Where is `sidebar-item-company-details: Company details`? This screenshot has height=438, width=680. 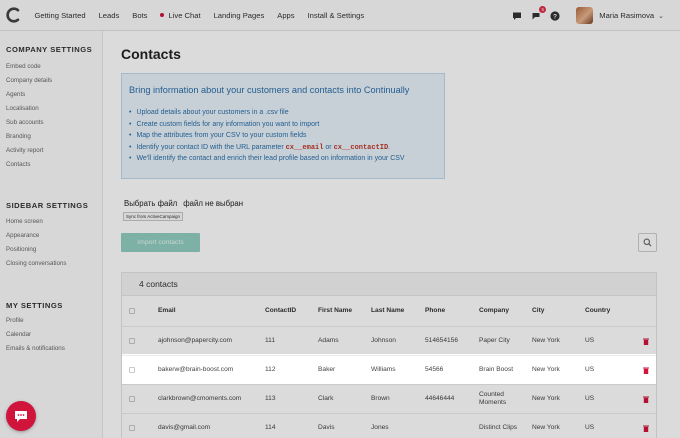 sidebar-item-company-details: Company details is located at coordinates (51, 81).